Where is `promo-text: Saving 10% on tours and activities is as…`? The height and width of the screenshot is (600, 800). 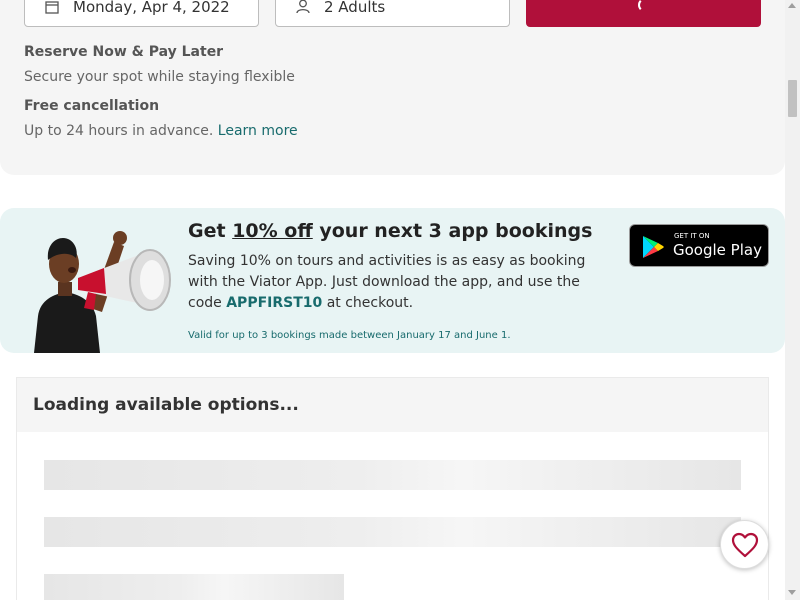 promo-text: Saving 10% on tours and activities is as… is located at coordinates (403, 282).